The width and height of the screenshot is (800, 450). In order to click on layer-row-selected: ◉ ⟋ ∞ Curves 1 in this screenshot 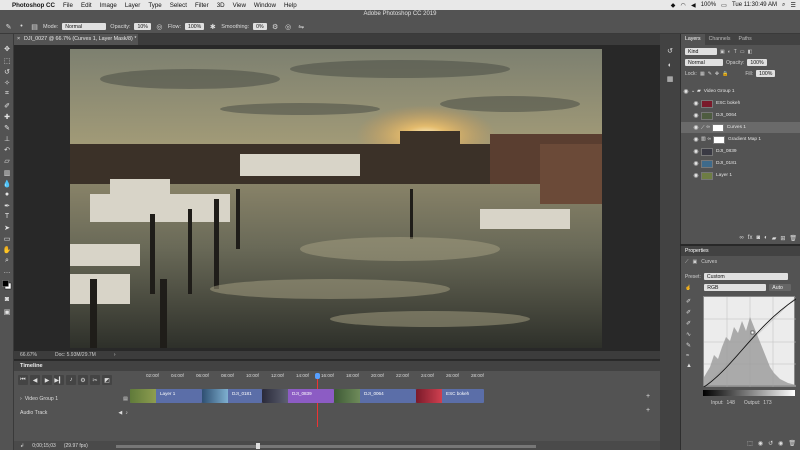, I will do `click(740, 127)`.